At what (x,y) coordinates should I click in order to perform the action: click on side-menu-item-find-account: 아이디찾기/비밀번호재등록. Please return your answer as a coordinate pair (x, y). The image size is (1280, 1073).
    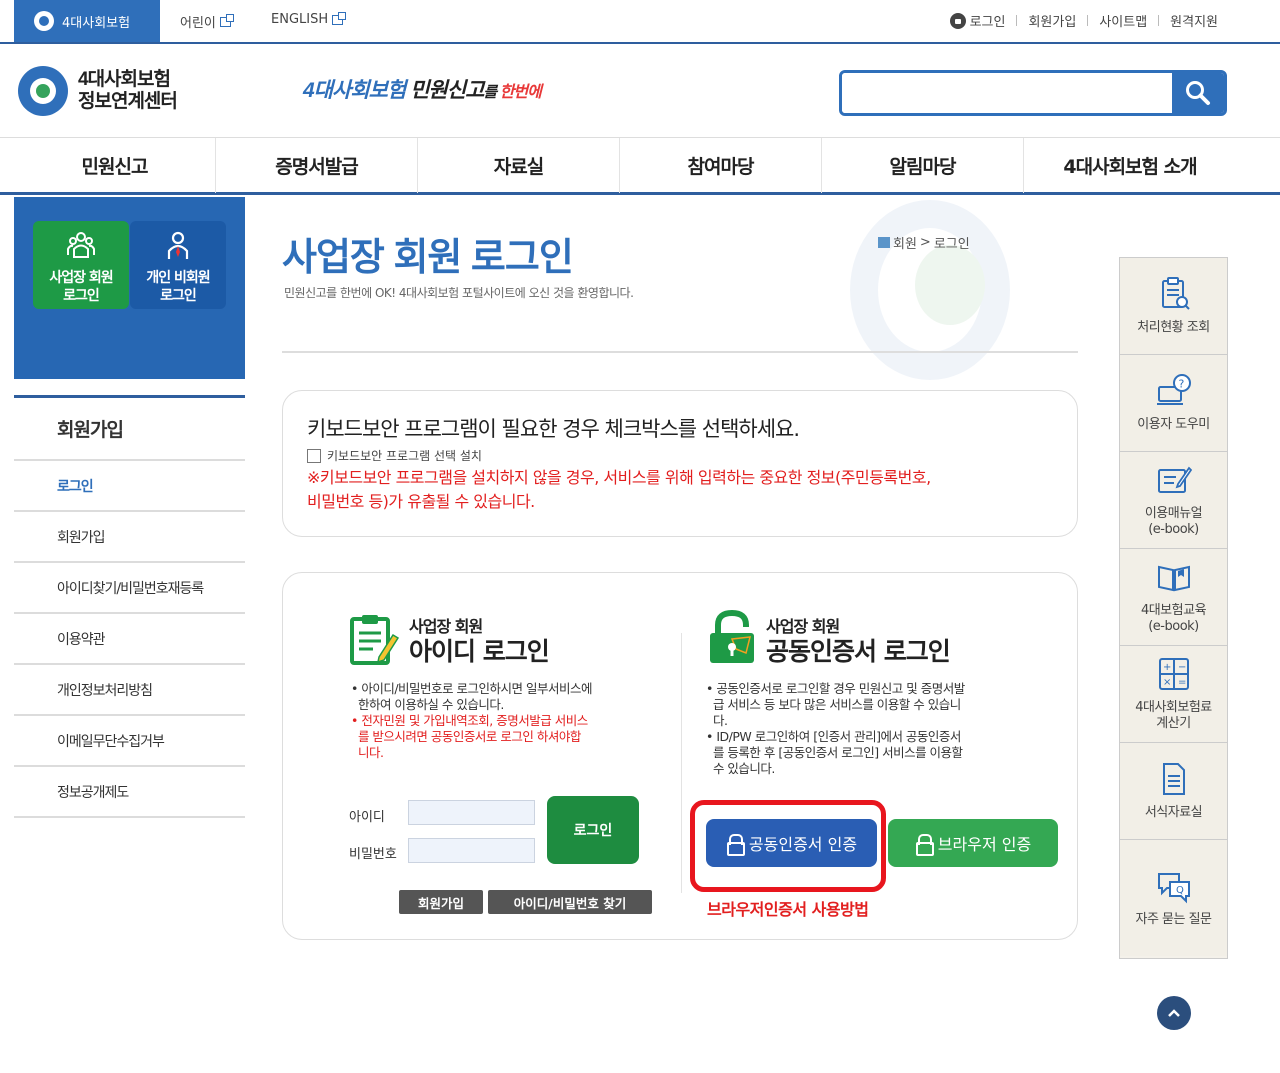
    Looking at the image, I should click on (129, 588).